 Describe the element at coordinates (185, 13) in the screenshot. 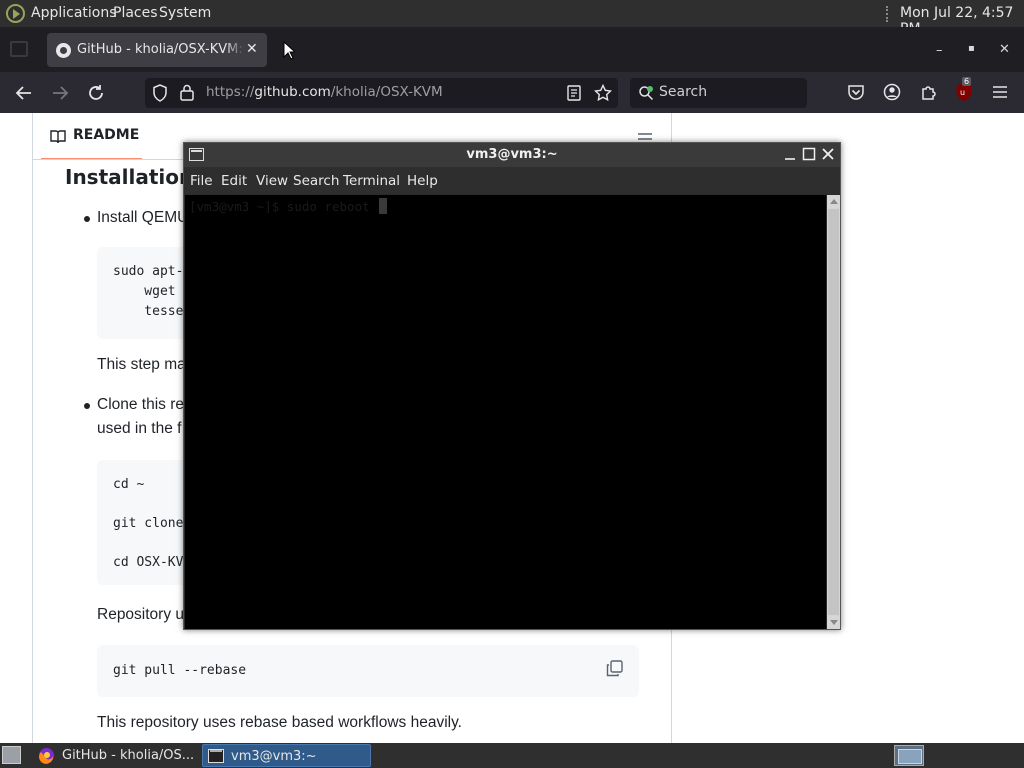

I see `menu-system: System` at that location.